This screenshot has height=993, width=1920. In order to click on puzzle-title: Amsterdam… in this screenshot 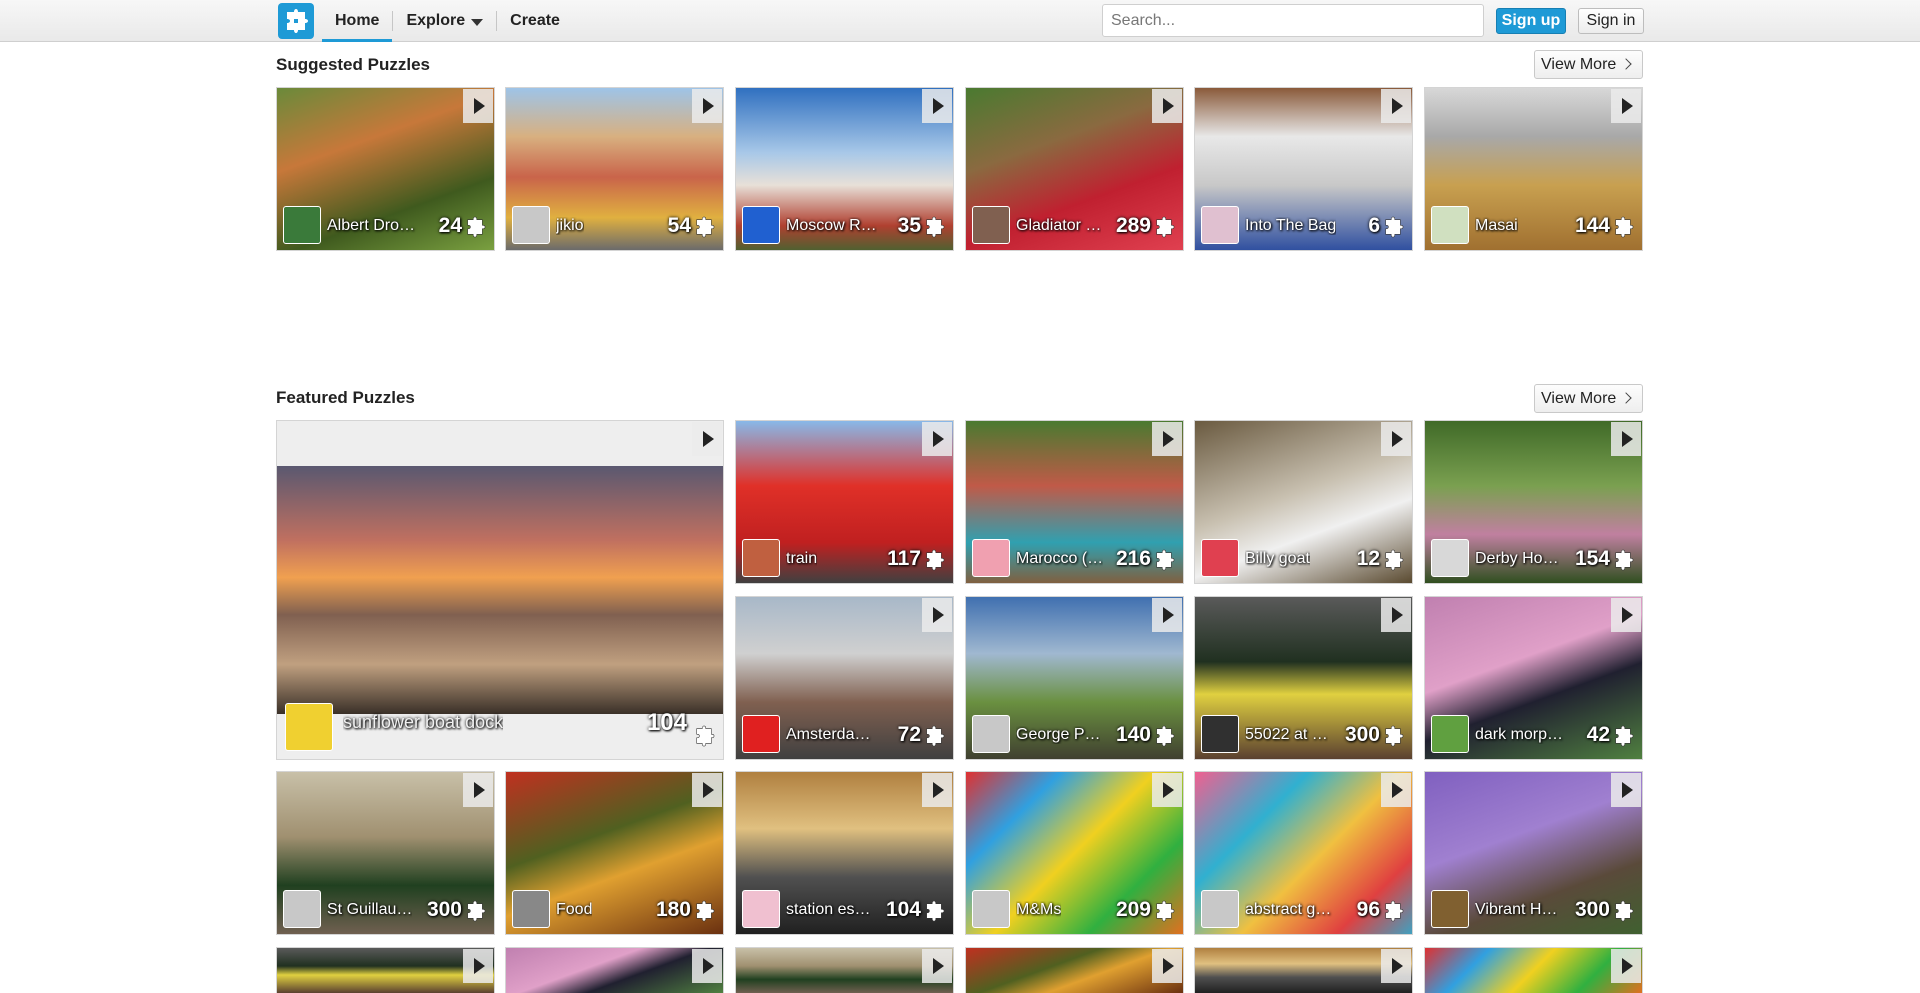, I will do `click(833, 734)`.